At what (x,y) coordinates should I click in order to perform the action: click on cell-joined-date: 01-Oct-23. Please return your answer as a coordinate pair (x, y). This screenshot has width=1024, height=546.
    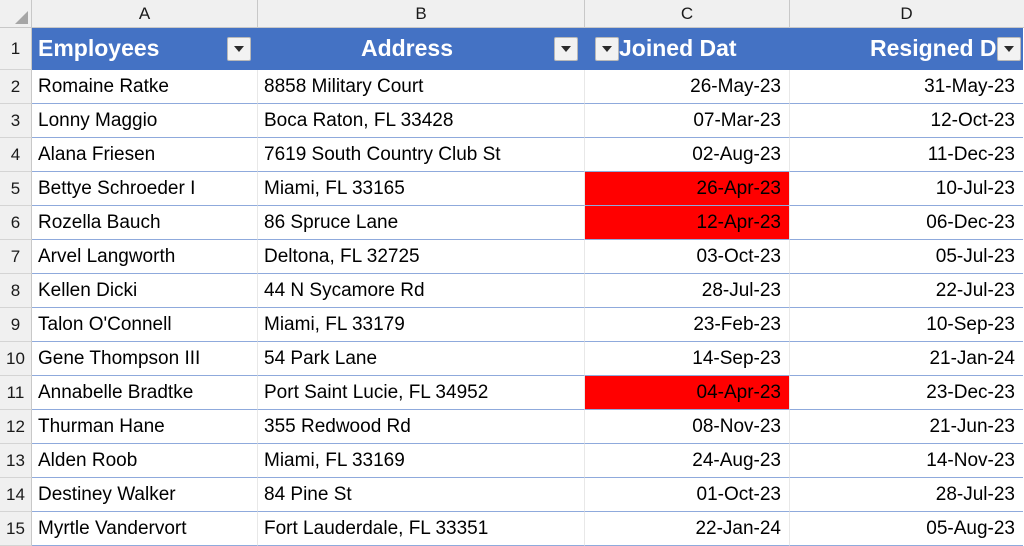
    Looking at the image, I should click on (687, 495).